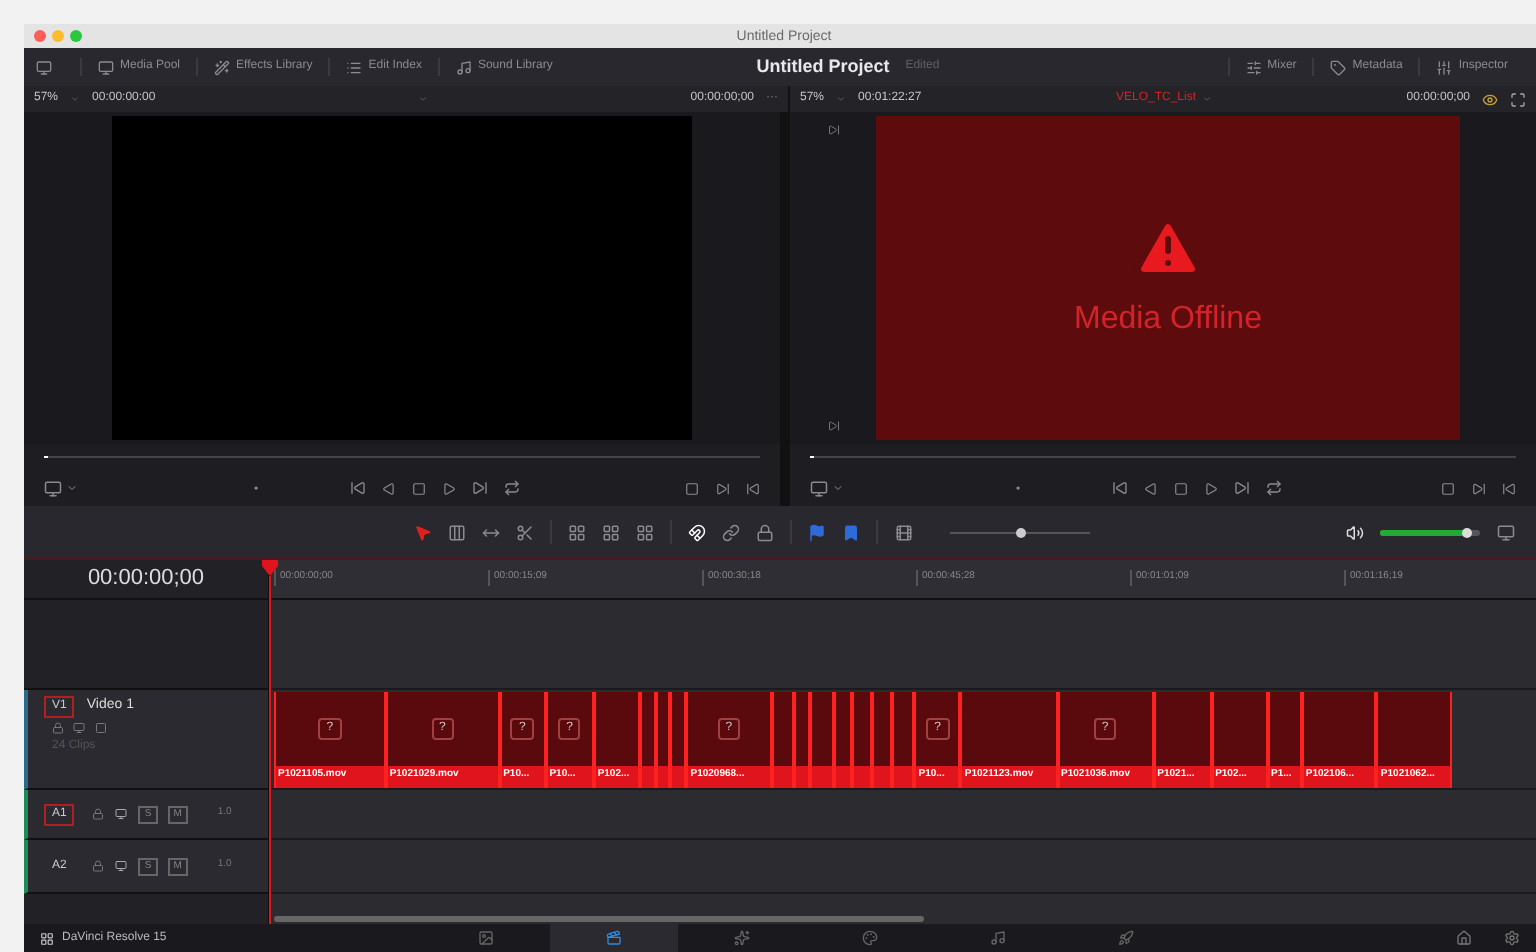  What do you see at coordinates (146, 579) in the screenshot?
I see `timeline-timecode: 00:00:00;00` at bounding box center [146, 579].